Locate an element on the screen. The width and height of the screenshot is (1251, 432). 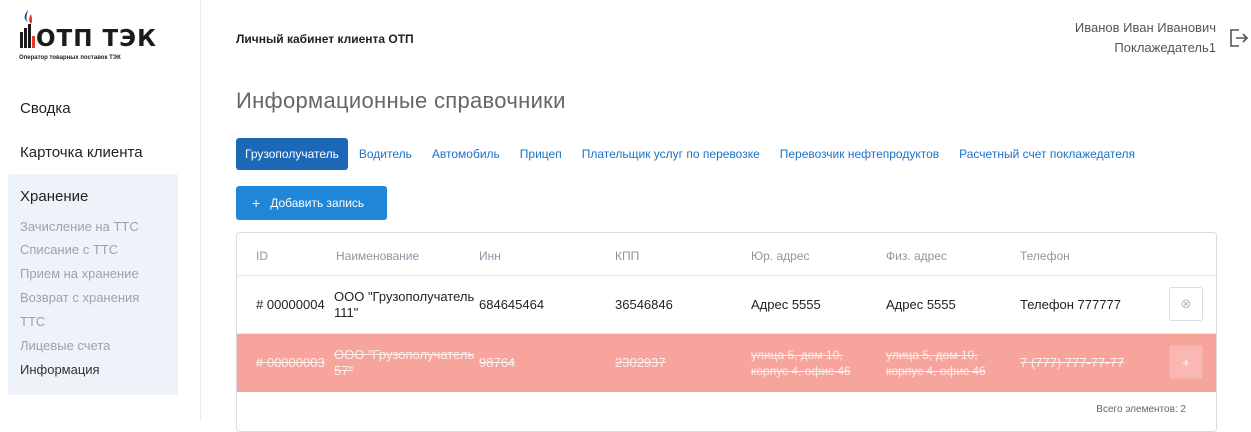
th-phone: Телефон is located at coordinates (1045, 256).